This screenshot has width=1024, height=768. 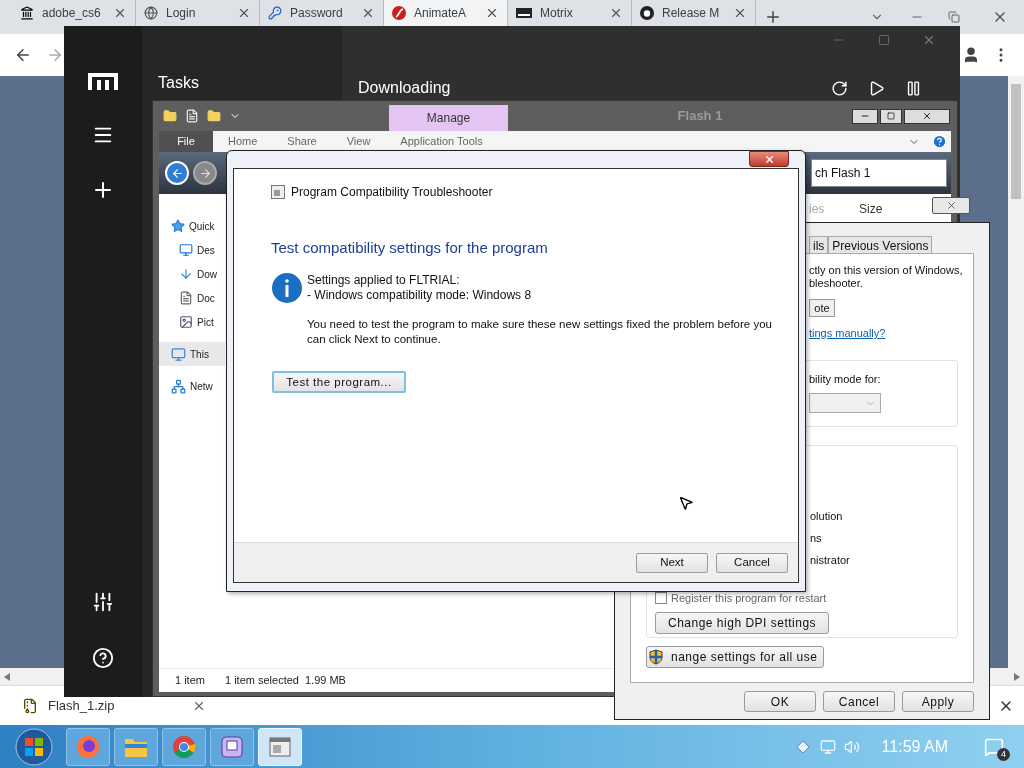 What do you see at coordinates (816, 538) in the screenshot?
I see `setting-label: ns` at bounding box center [816, 538].